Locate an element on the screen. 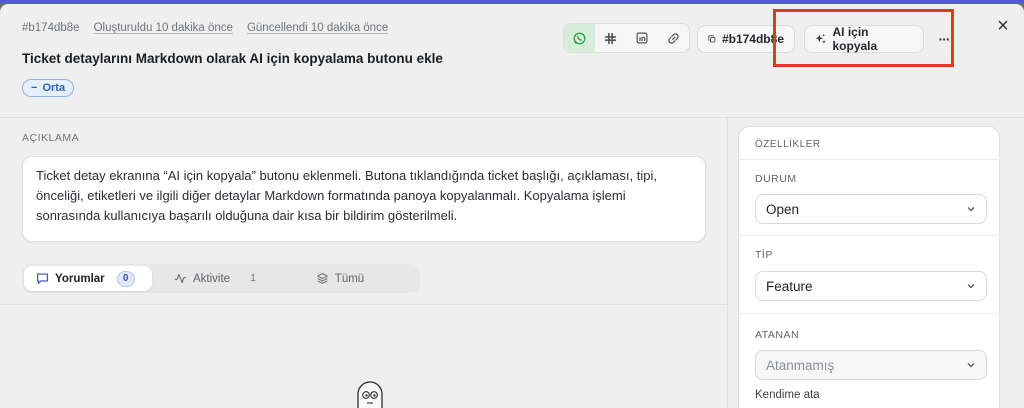  layers-icon is located at coordinates (322, 278).